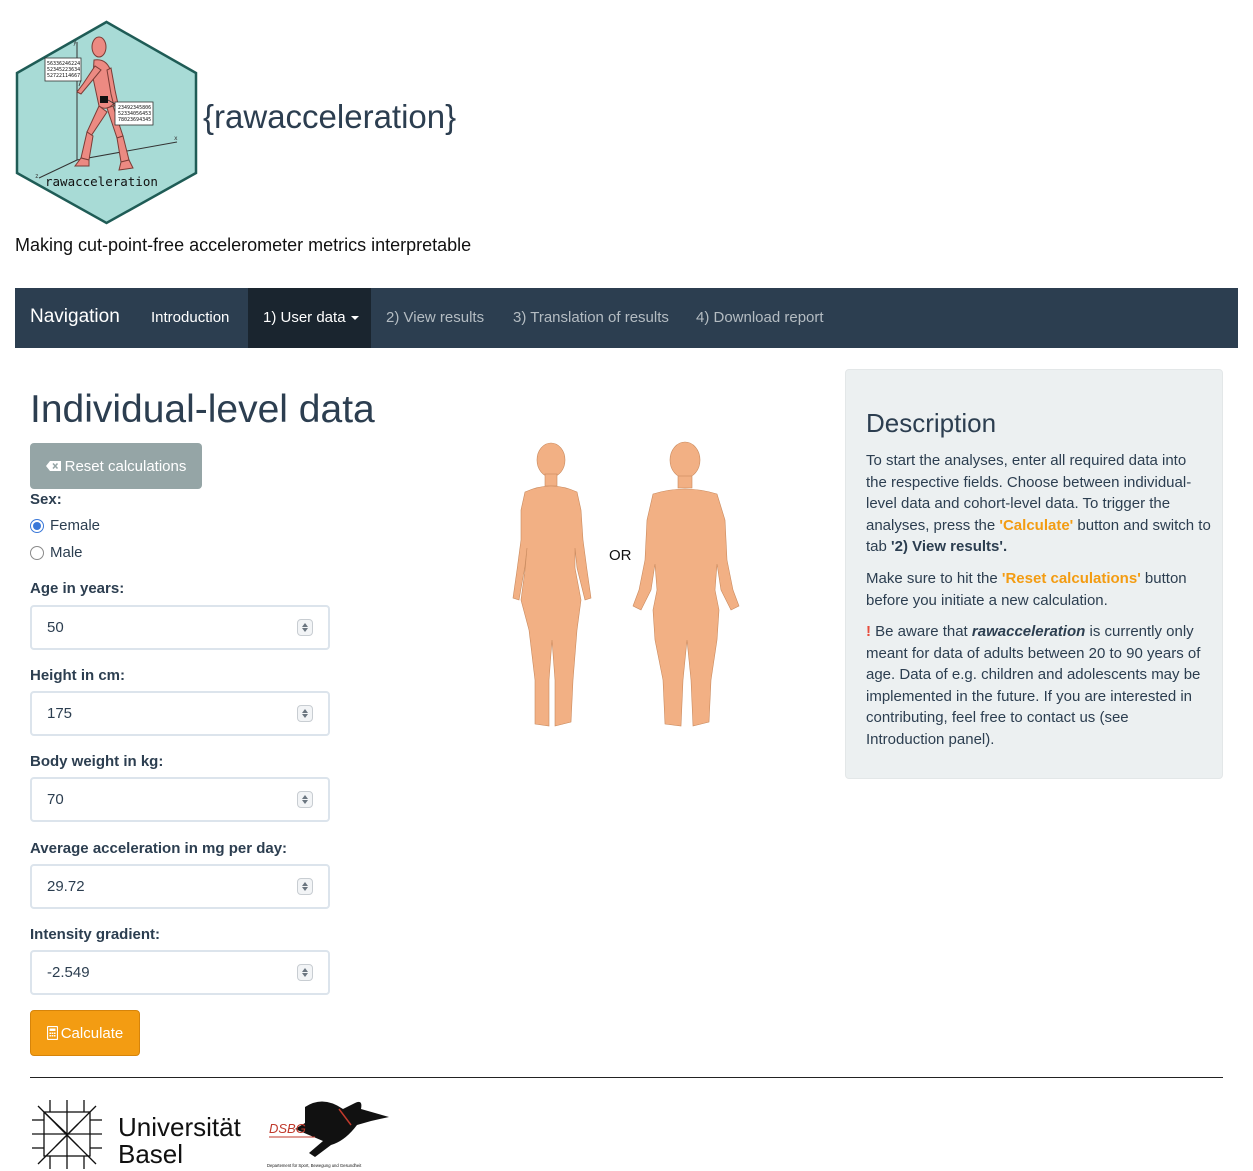 The image size is (1253, 1171). Describe the element at coordinates (75, 42) in the screenshot. I see `svg-text: y` at that location.